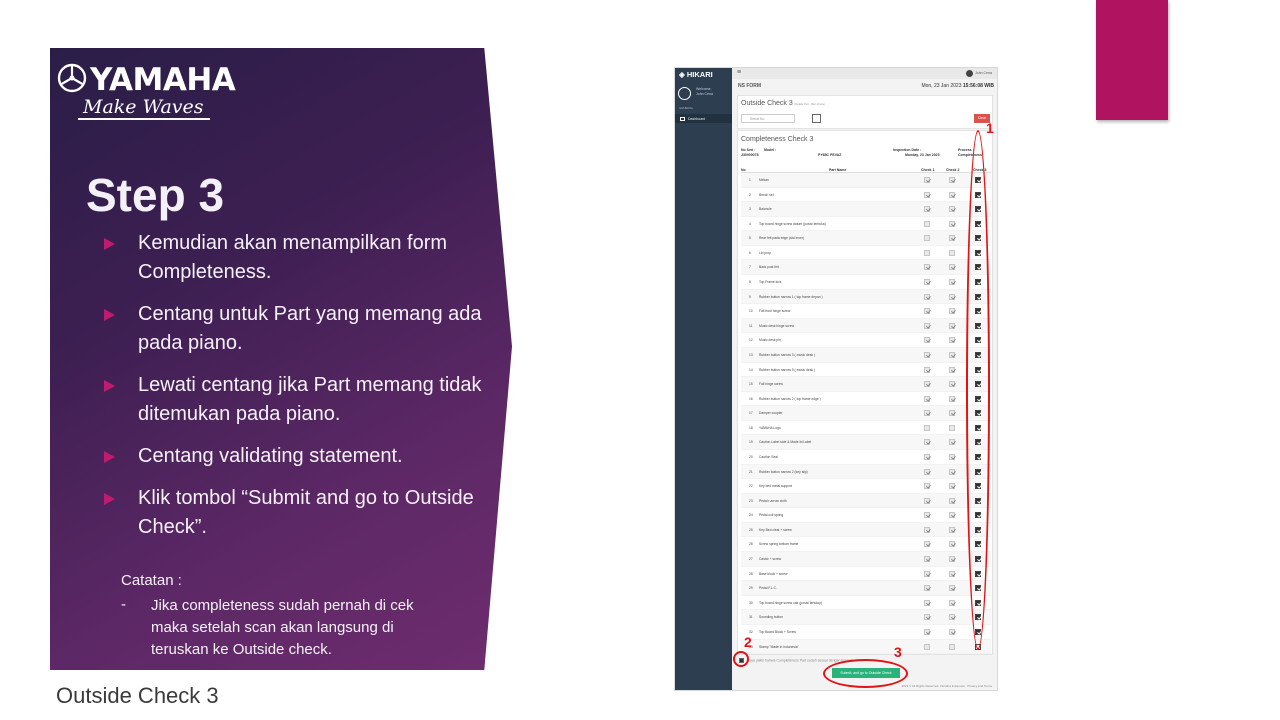 The image size is (1280, 720). Describe the element at coordinates (957, 86) in the screenshot. I see `datetime-display: Mon, 23 Jan 2023 15:56:08 WIB` at that location.